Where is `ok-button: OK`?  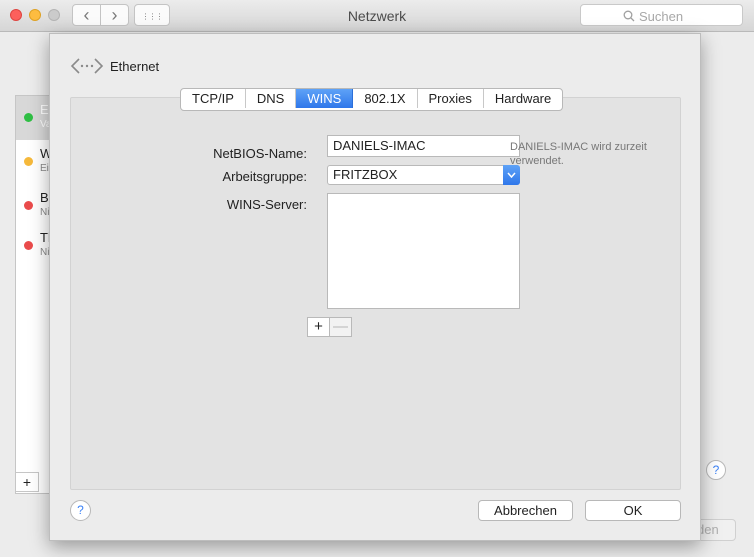
ok-button: OK is located at coordinates (633, 510).